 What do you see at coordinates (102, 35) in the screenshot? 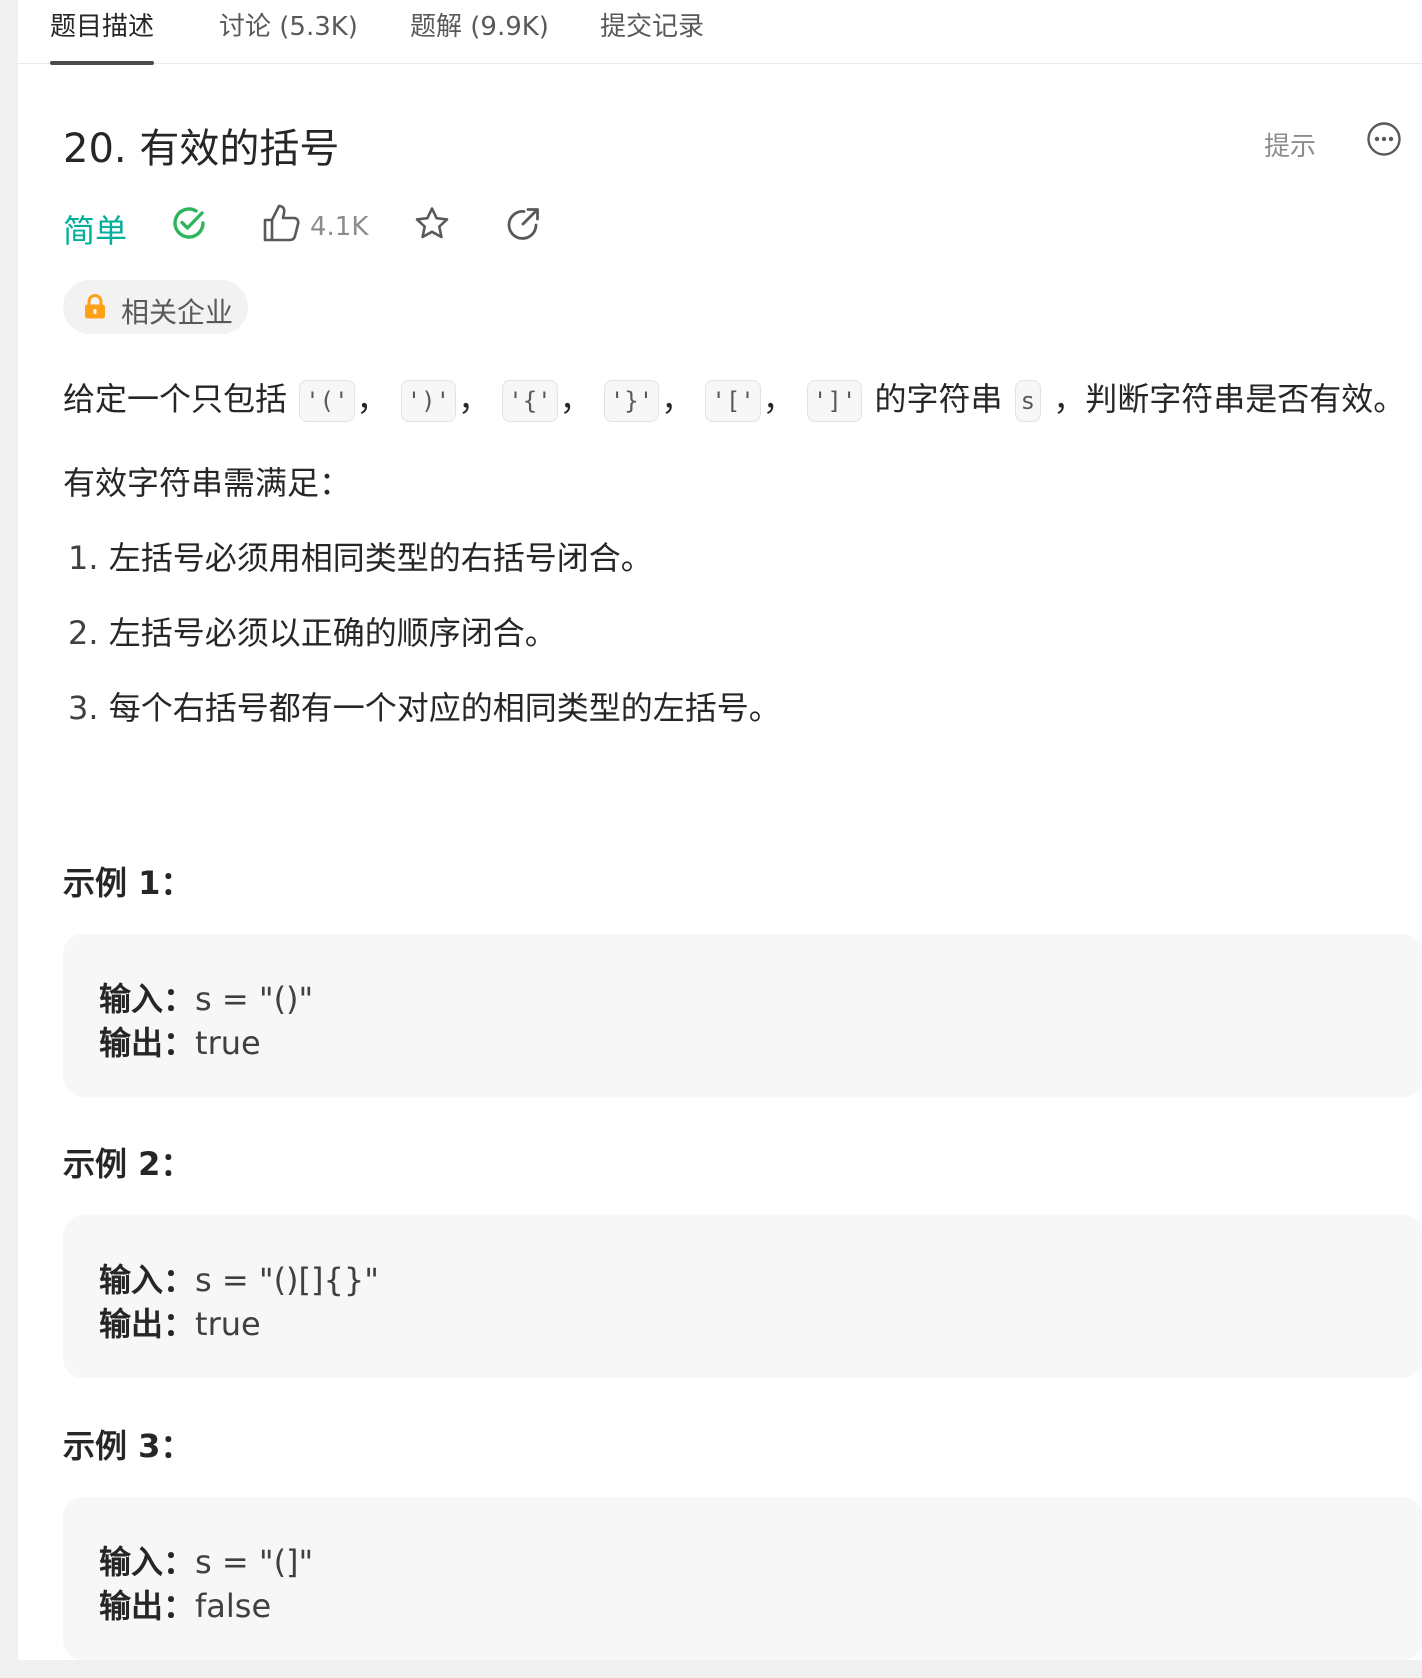
I see `tab-description: 题目描述` at bounding box center [102, 35].